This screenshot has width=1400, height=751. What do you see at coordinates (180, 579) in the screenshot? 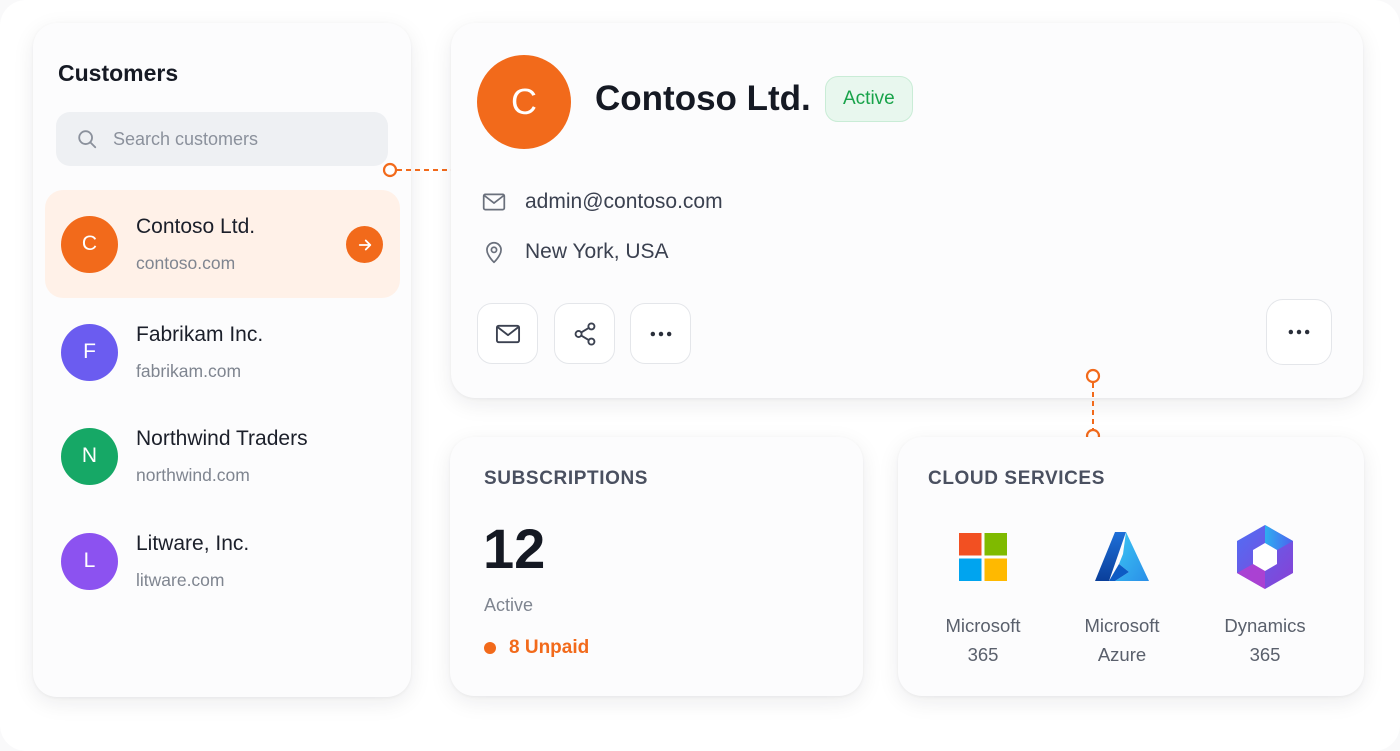
I see `customer-domain: litware.com` at bounding box center [180, 579].